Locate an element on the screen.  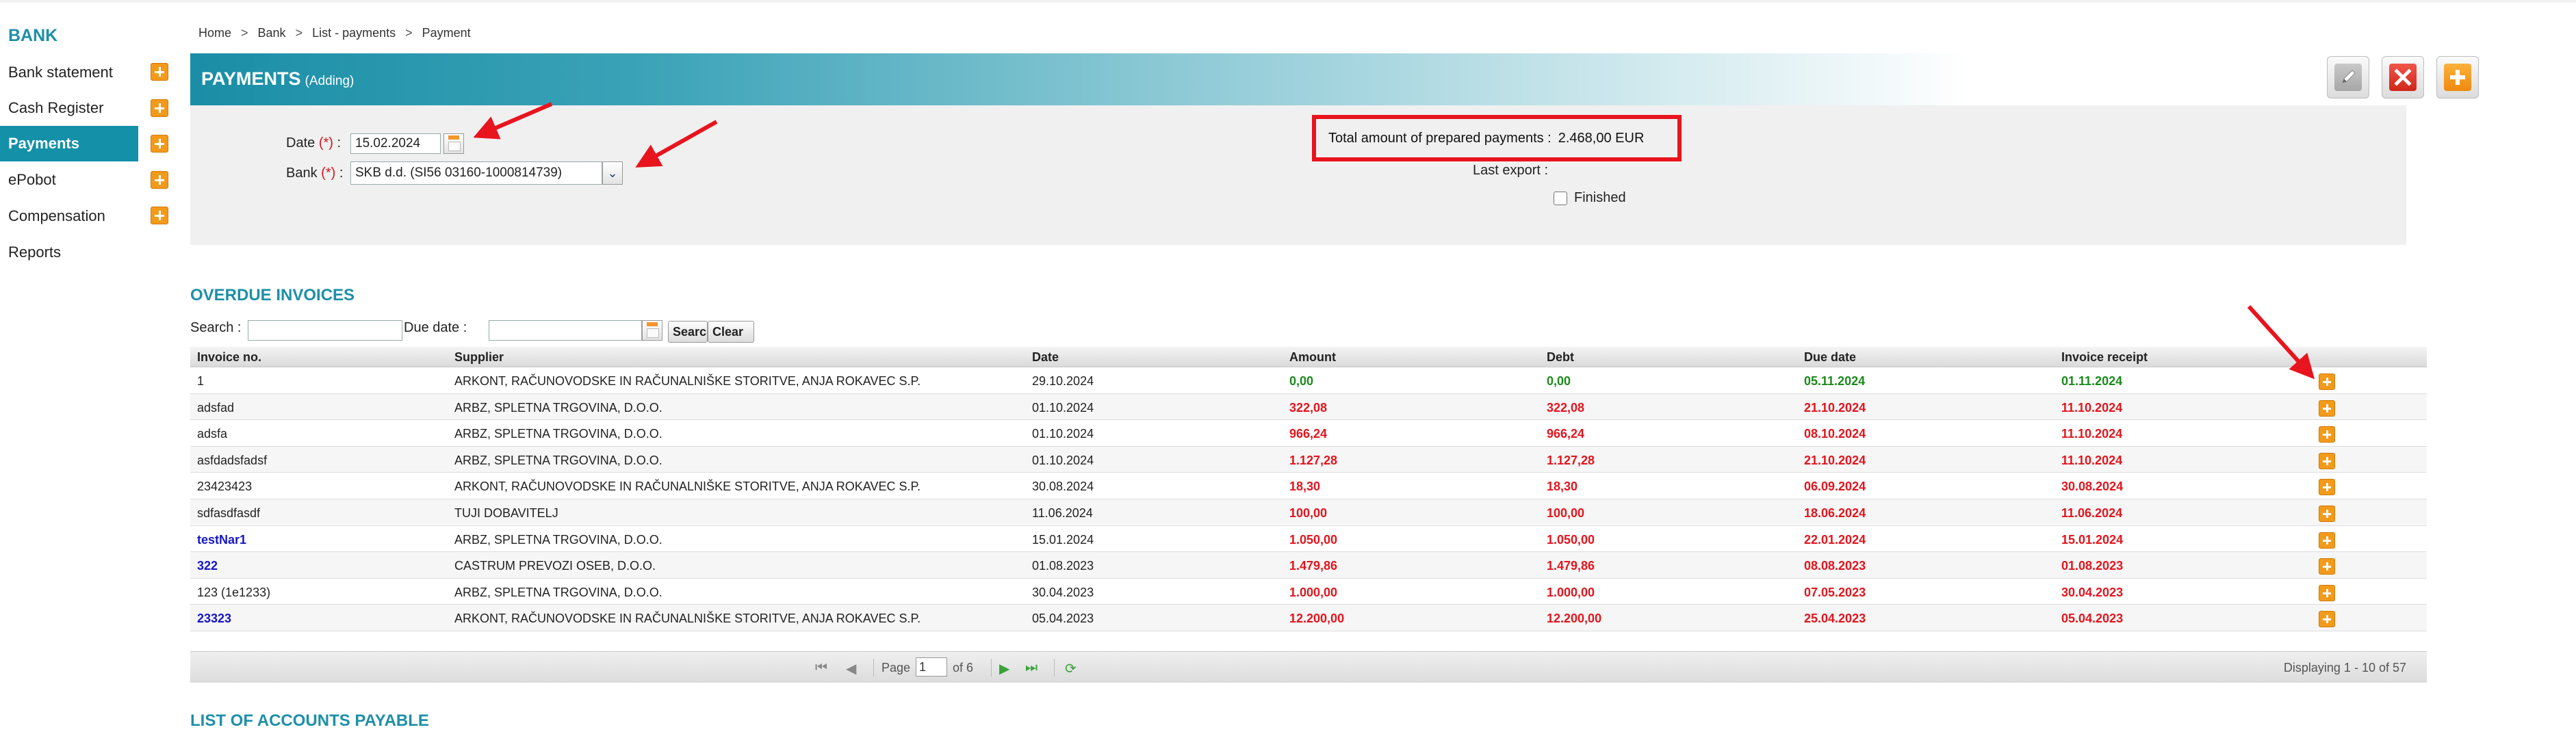
invoice-number-cell: 1 is located at coordinates (201, 381).